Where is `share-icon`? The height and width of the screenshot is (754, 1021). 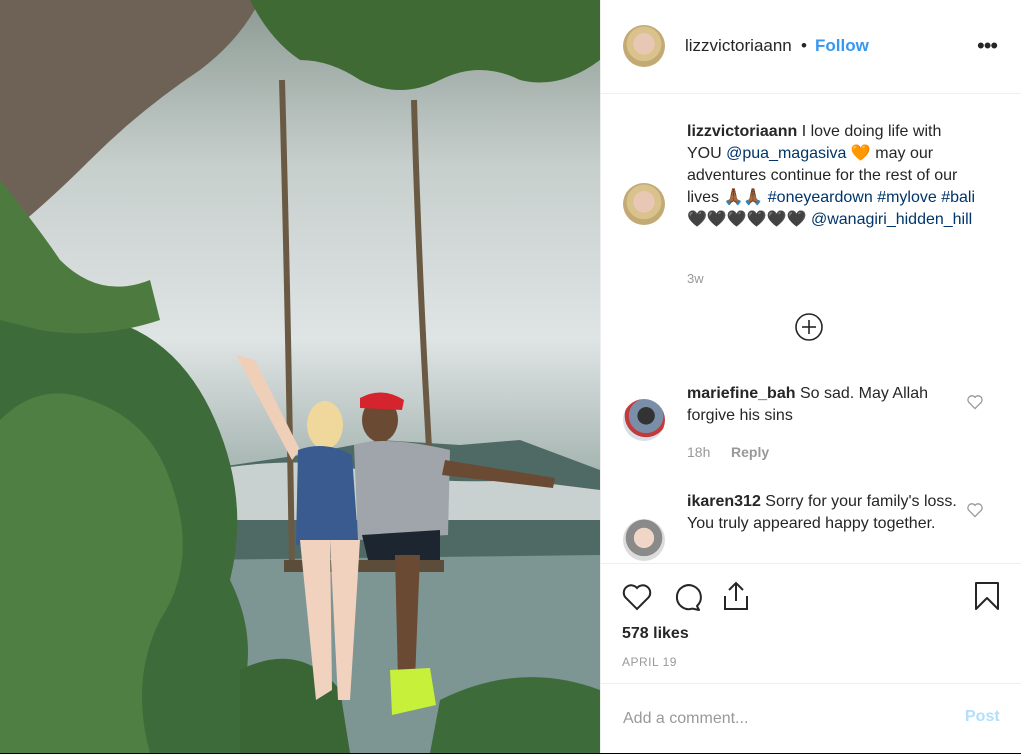 share-icon is located at coordinates (736, 596).